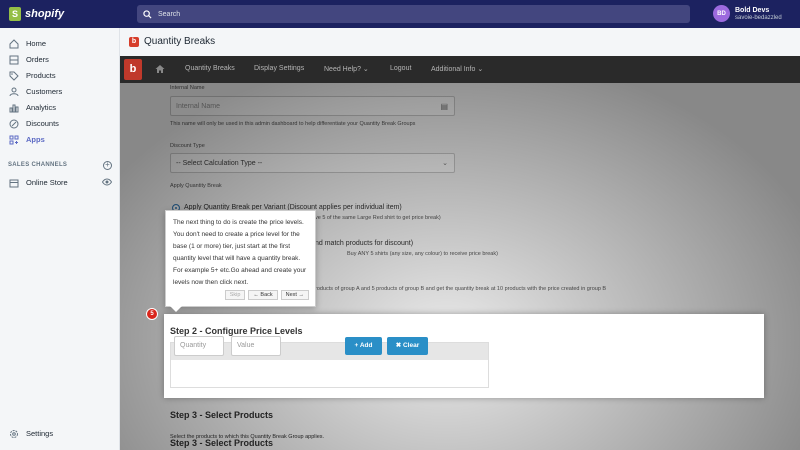 This screenshot has height=450, width=800. What do you see at coordinates (256, 346) in the screenshot?
I see `value-input: Value` at bounding box center [256, 346].